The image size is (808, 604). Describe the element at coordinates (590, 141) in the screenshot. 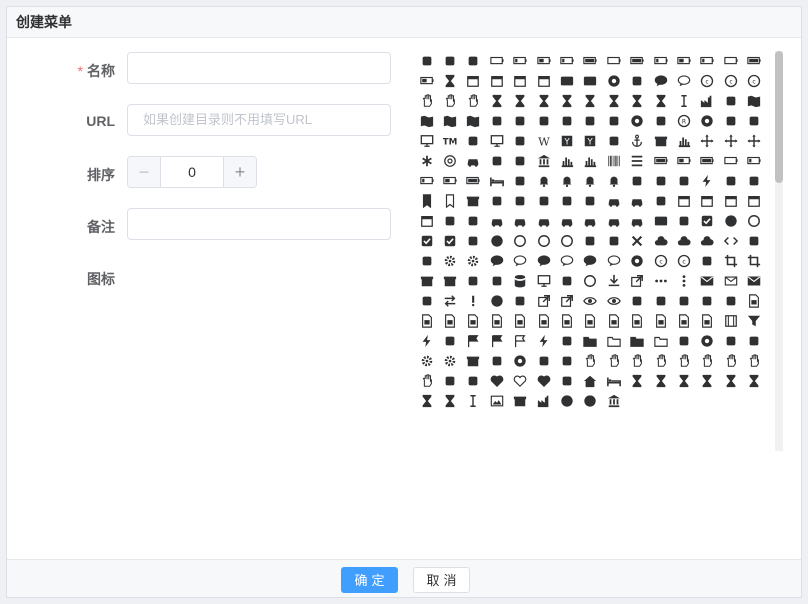

I see `yc-icon: Y` at that location.